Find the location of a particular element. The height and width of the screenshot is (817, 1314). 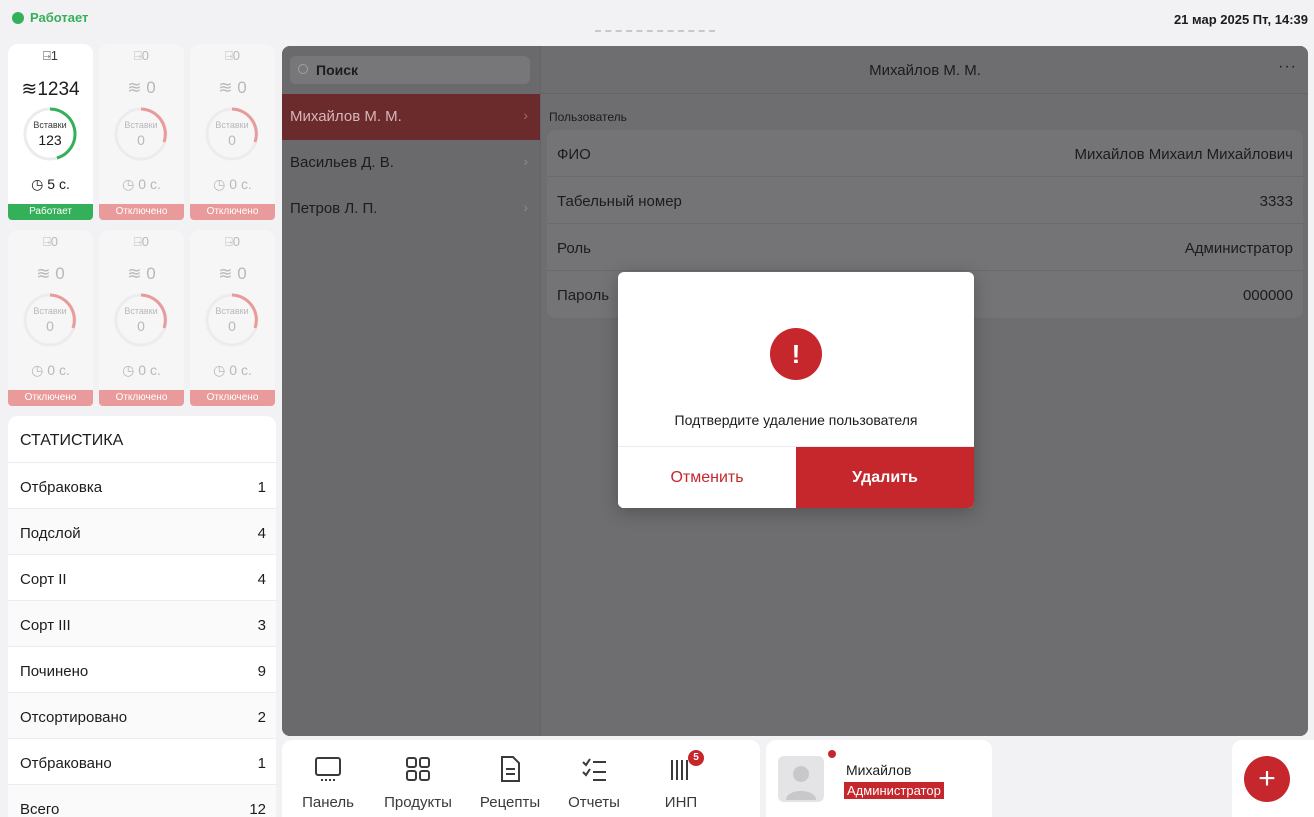

fab-container: + is located at coordinates (1273, 778).